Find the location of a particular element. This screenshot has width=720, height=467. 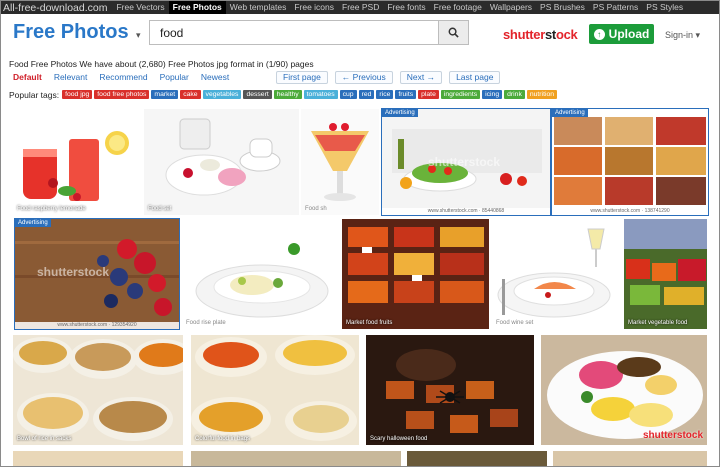

photo-food-sh: Food sh is located at coordinates (340, 162).